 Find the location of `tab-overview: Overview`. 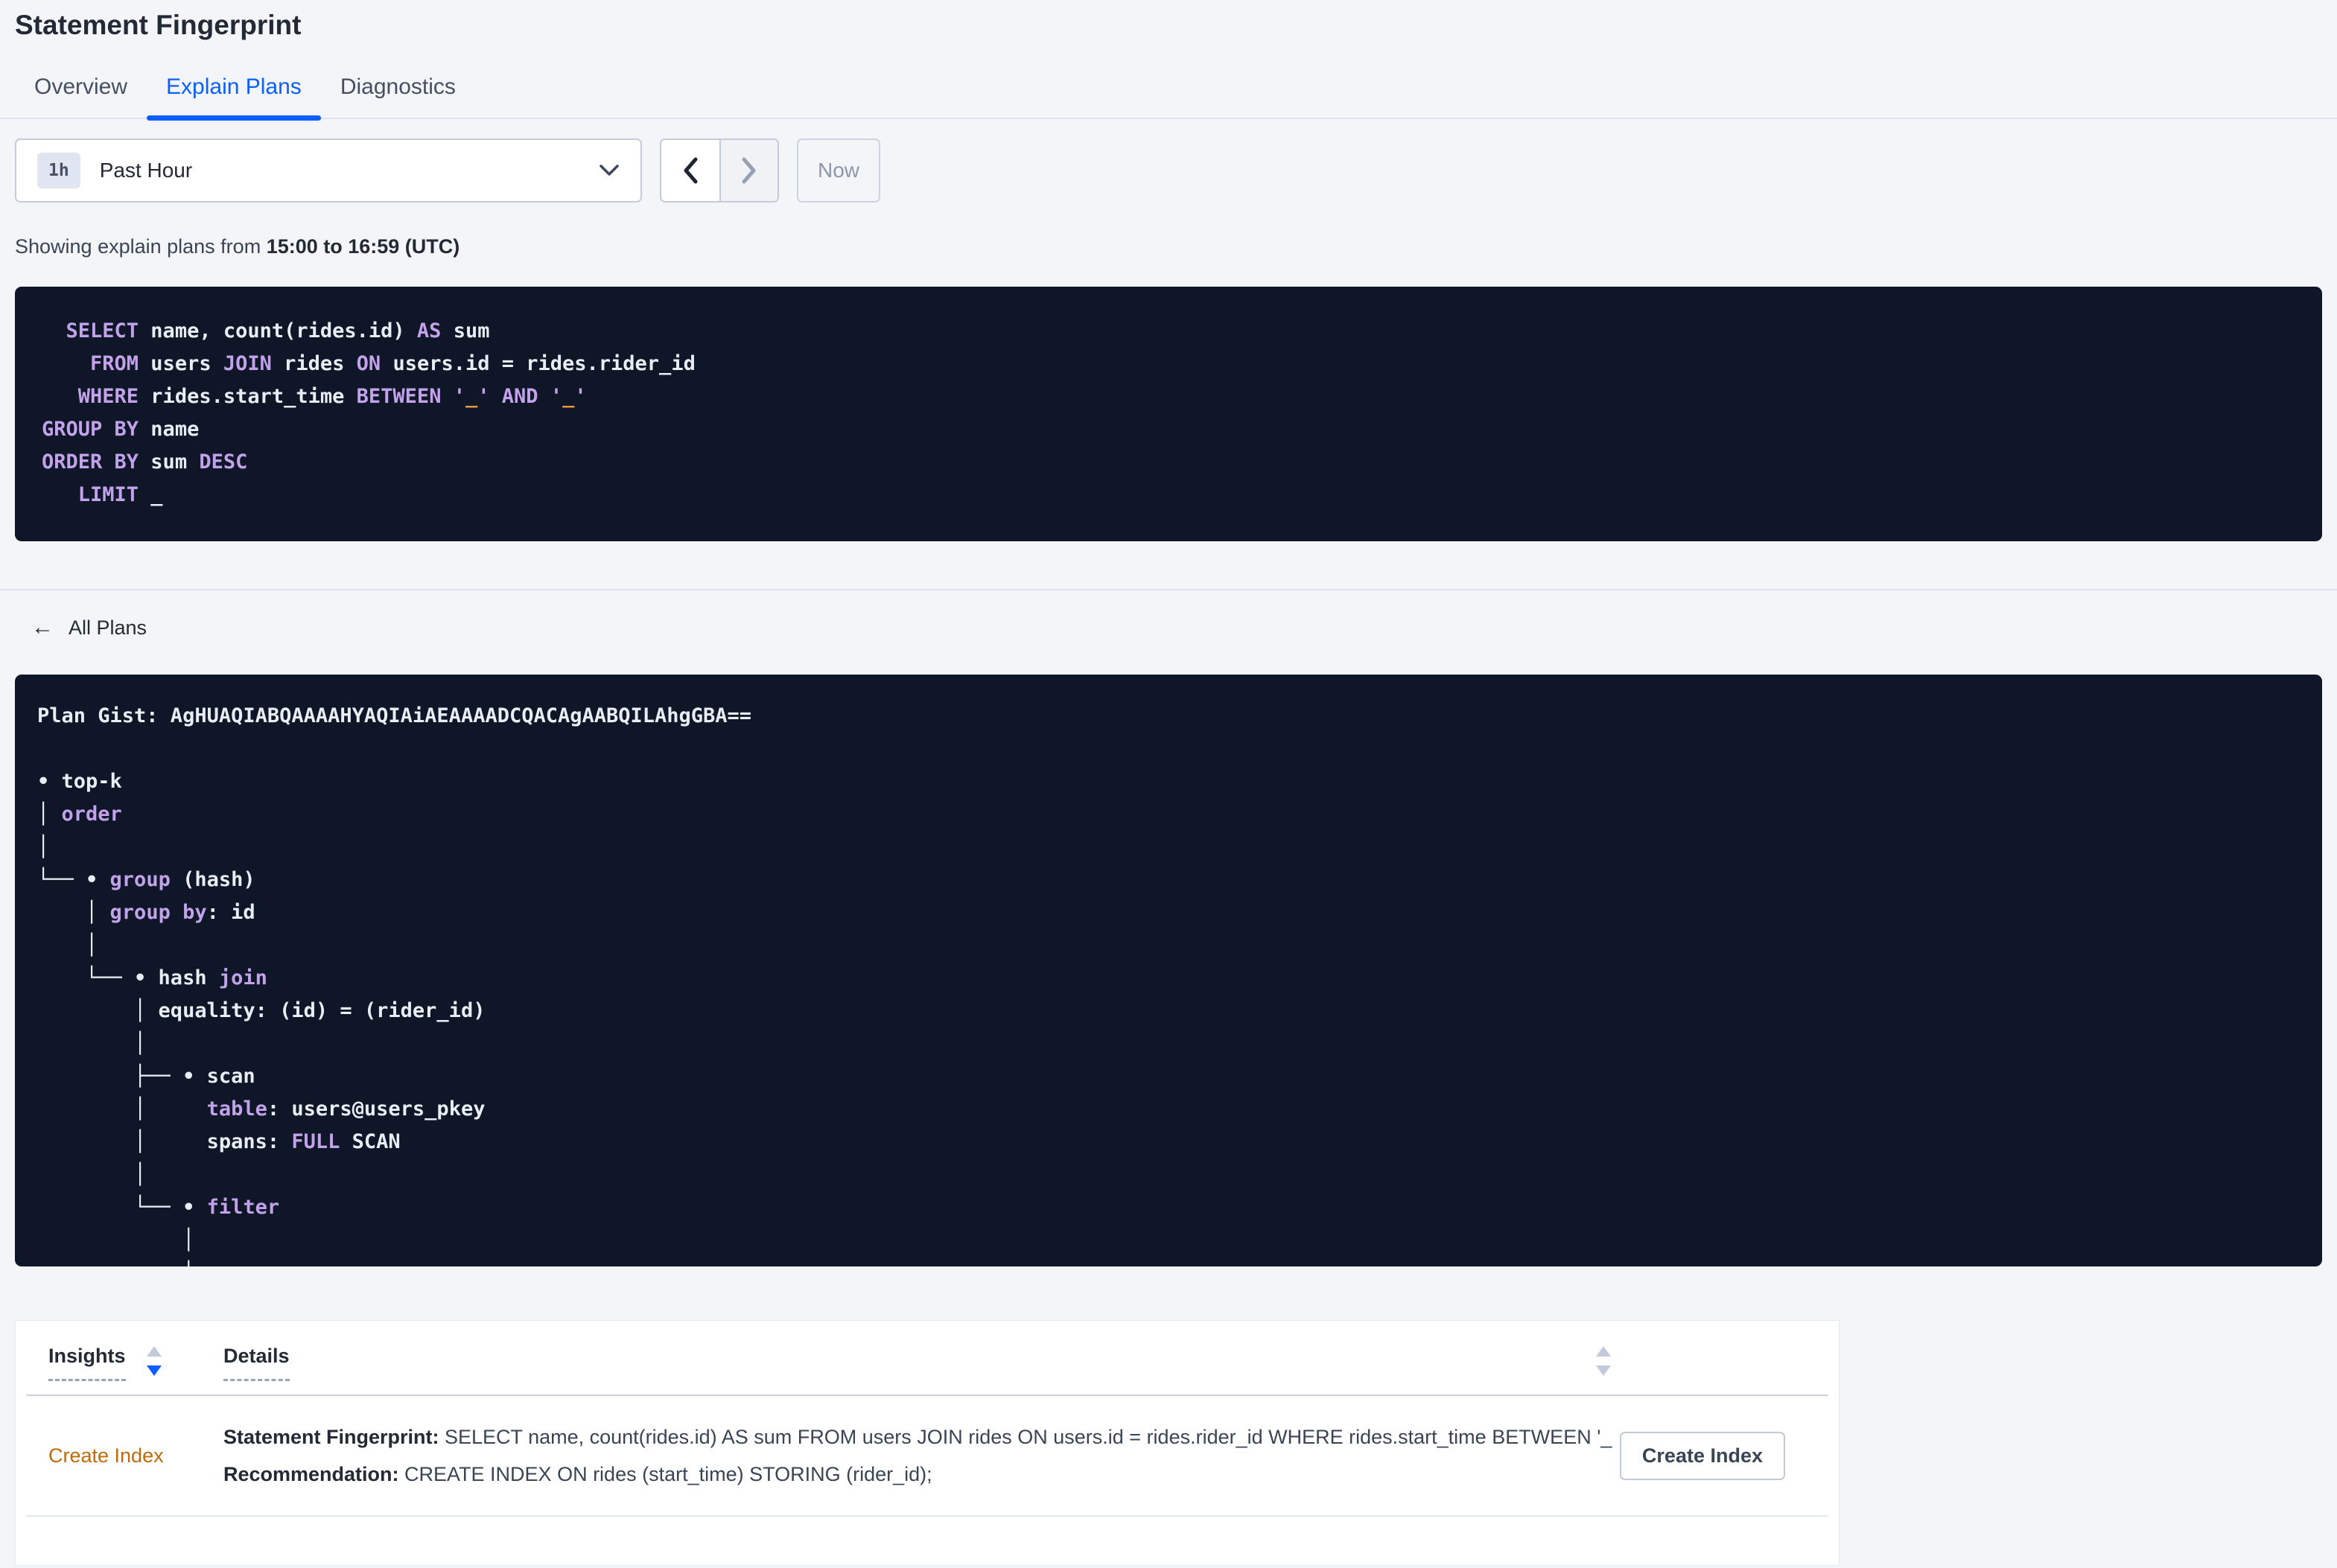

tab-overview: Overview is located at coordinates (81, 90).